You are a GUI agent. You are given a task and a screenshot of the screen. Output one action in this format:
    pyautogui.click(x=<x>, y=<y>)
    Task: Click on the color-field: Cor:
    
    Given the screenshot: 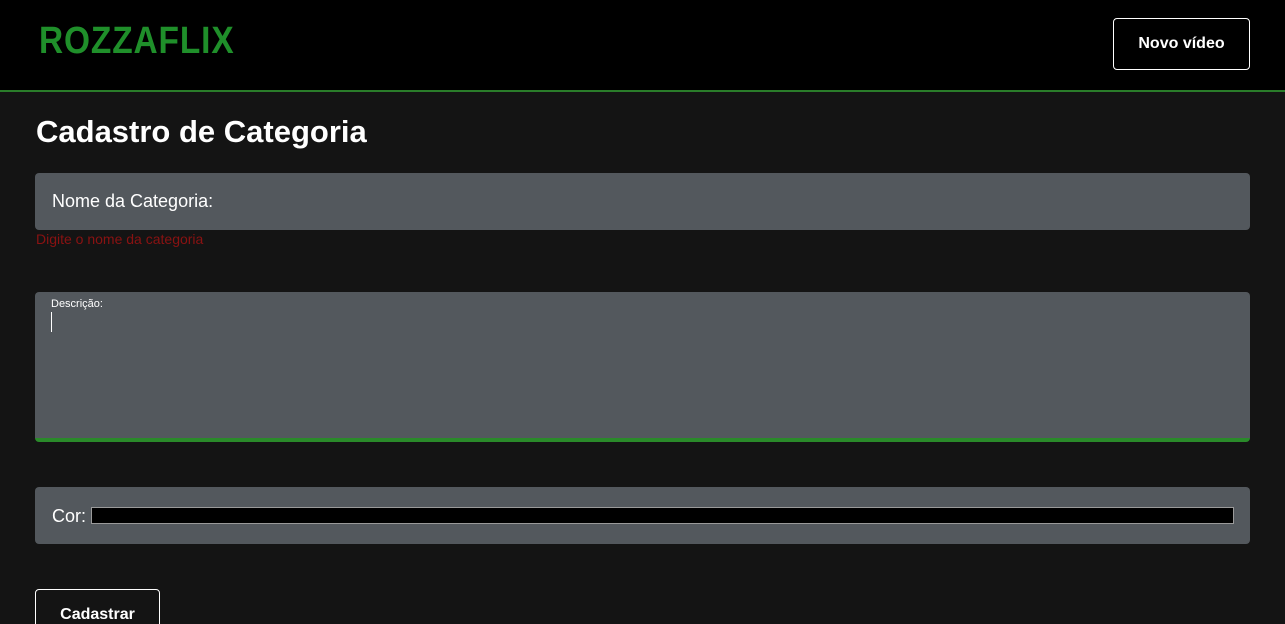 What is the action you would take?
    pyautogui.click(x=642, y=515)
    